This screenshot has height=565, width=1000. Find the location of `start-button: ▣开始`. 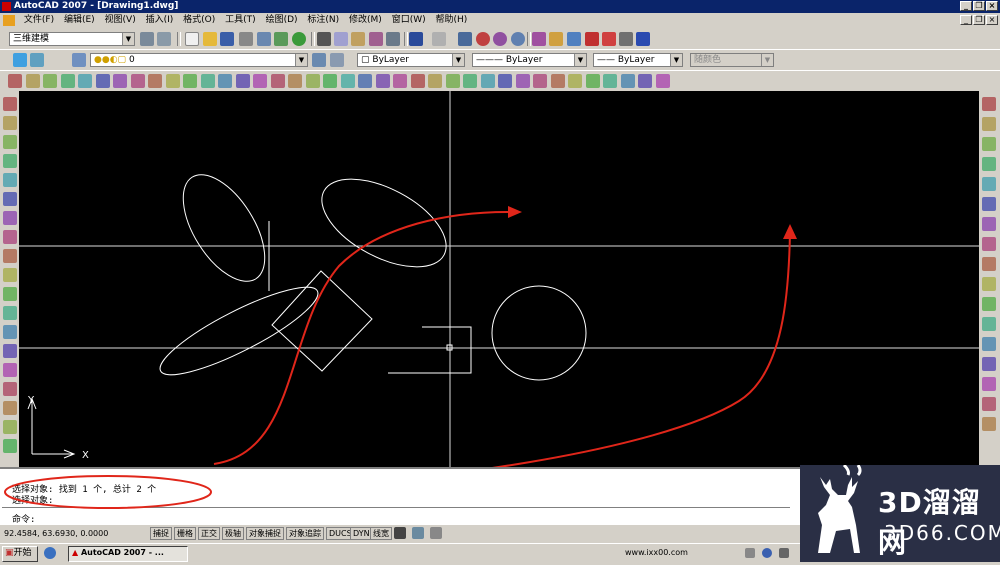

start-button: ▣开始 is located at coordinates (20, 554).